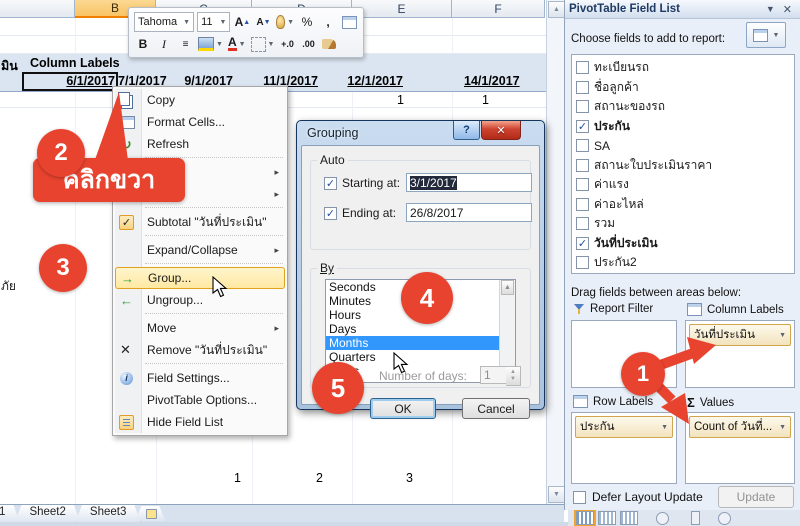 Image resolution: width=800 pixels, height=526 pixels. What do you see at coordinates (200, 222) in the screenshot?
I see `menu-item-subtotal: ✓ Subtotal "วันที่ประเมิน"` at bounding box center [200, 222].